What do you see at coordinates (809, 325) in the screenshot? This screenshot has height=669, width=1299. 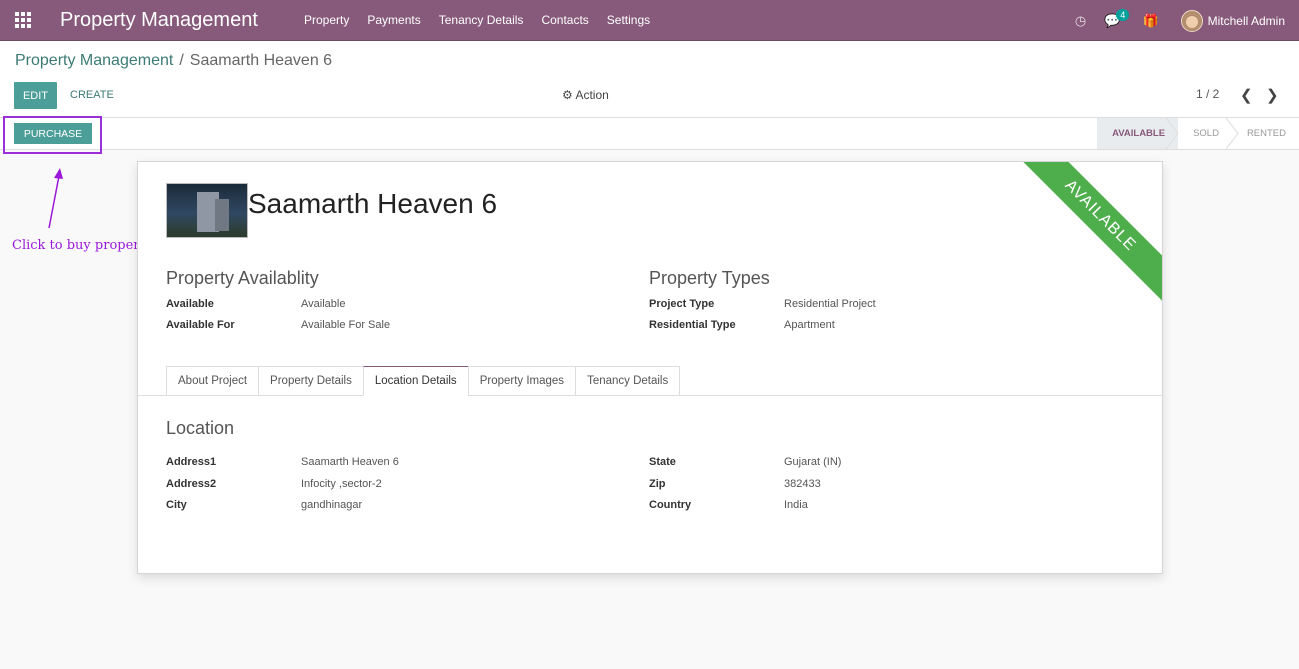 I see `residential-type-value: Apartment` at bounding box center [809, 325].